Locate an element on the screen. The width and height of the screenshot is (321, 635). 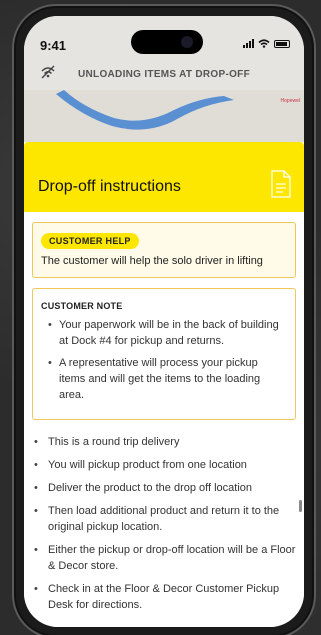
river-shape is located at coordinates (145, 110).